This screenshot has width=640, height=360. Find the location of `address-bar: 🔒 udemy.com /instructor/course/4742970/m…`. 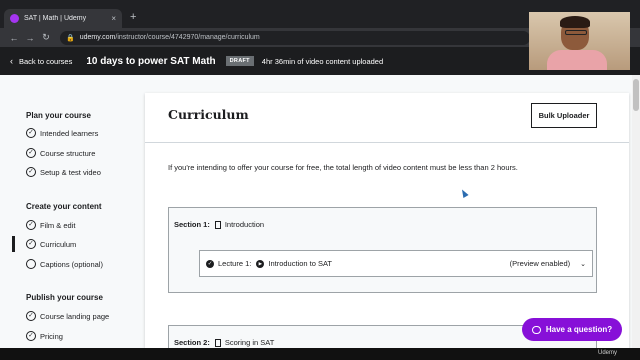

address-bar: 🔒 udemy.com /instructor/course/4742970/m… is located at coordinates (295, 37).